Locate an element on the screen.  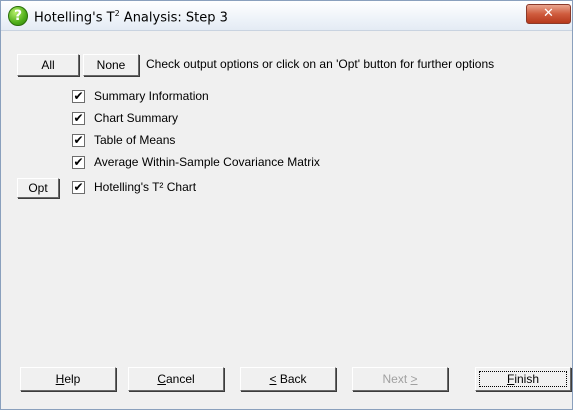
option-label: Summary Information is located at coordinates (151, 96).